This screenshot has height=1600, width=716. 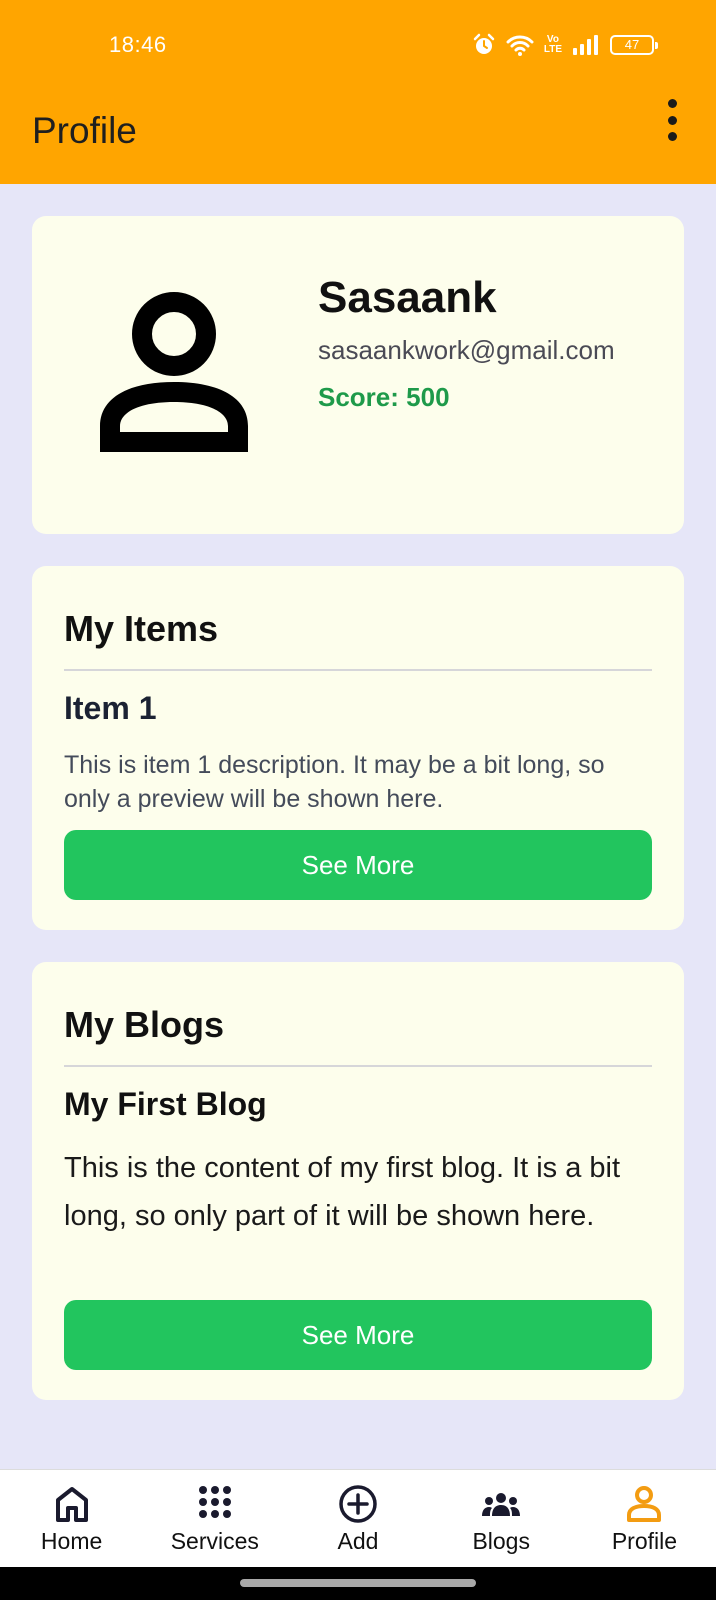 I want to click on section-title-blogs: My Blogs, so click(x=144, y=1024).